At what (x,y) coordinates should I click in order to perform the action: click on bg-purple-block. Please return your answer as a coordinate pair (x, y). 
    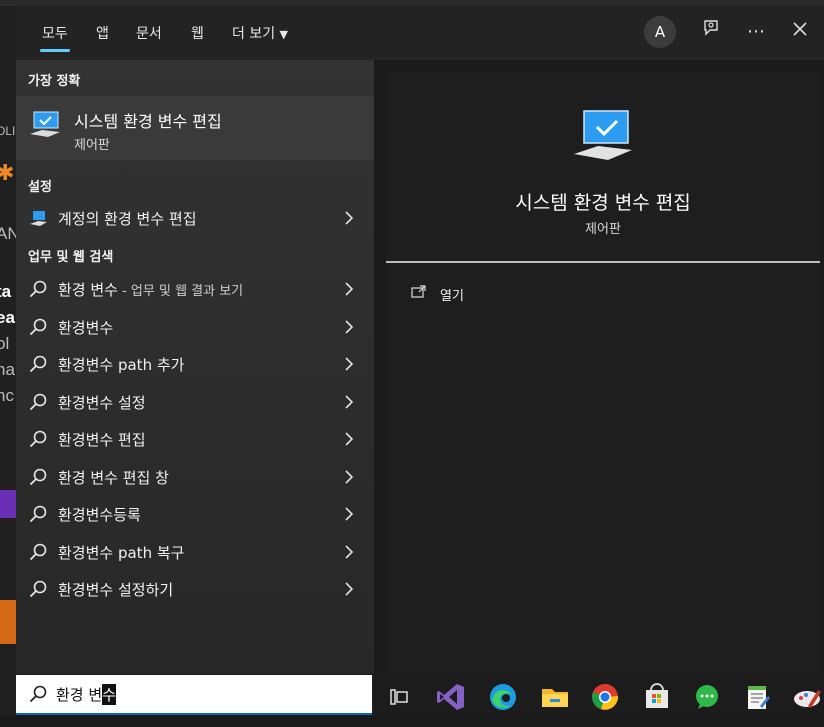
    Looking at the image, I should click on (8, 504).